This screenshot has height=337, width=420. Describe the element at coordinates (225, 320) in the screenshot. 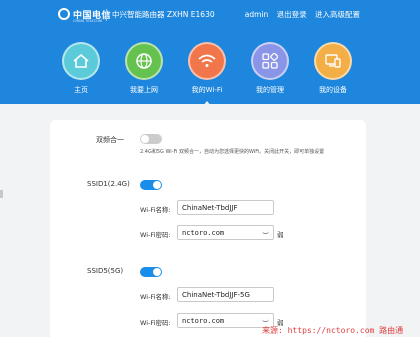

I see `ssid5-password-input: nctoro.com` at that location.